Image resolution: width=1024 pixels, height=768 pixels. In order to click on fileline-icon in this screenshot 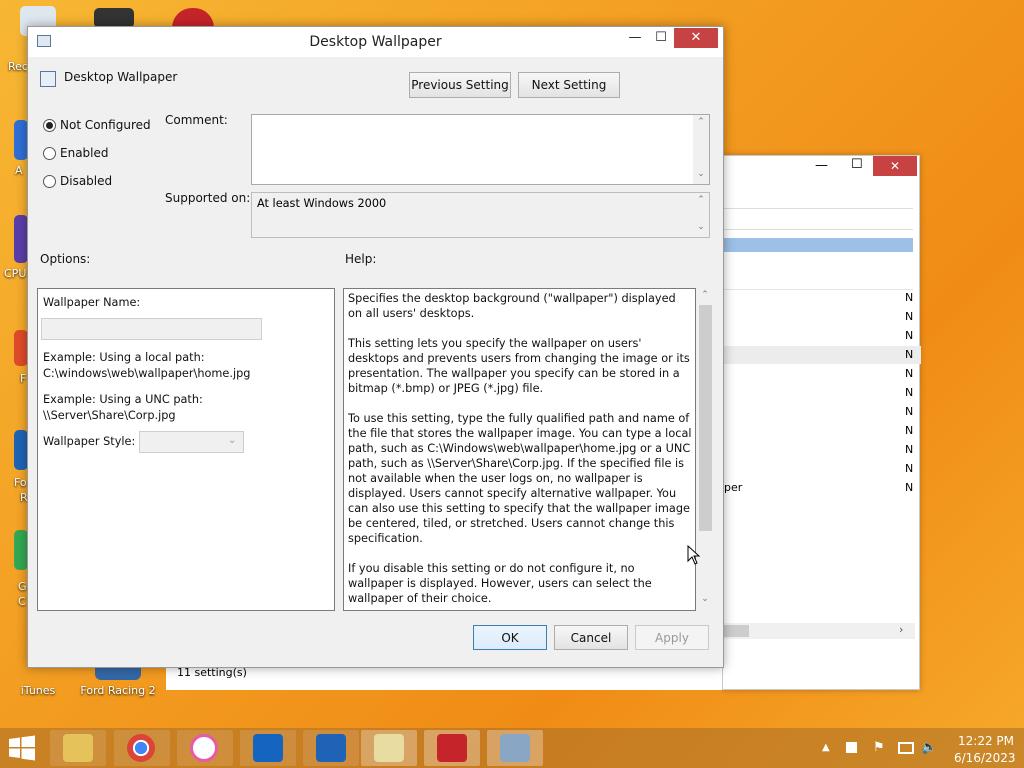, I will do `click(268, 748)`.